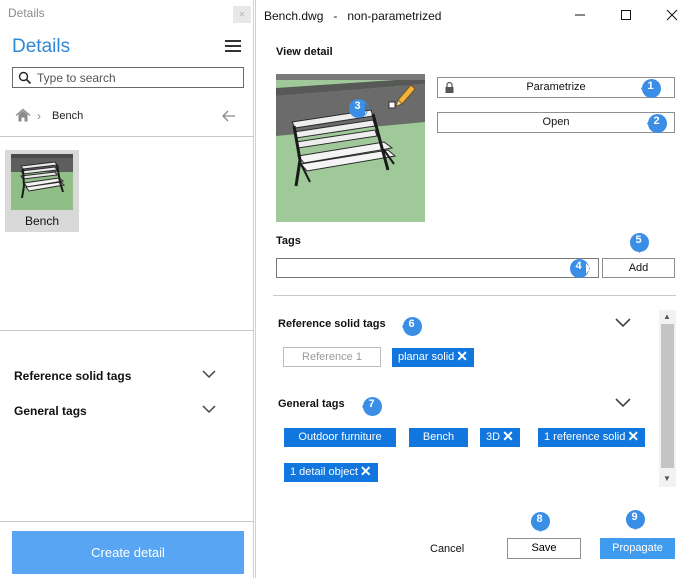 Image resolution: width=694 pixels, height=578 pixels. Describe the element at coordinates (304, 52) in the screenshot. I see `view-detail-title: View detail` at that location.